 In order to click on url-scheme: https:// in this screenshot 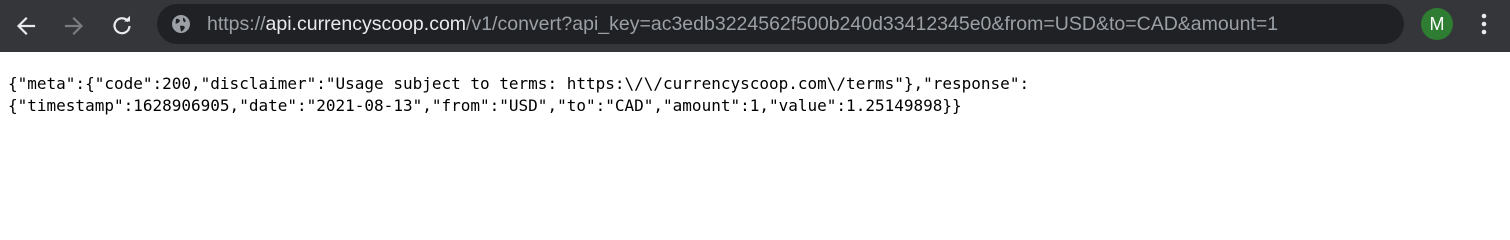, I will do `click(236, 24)`.